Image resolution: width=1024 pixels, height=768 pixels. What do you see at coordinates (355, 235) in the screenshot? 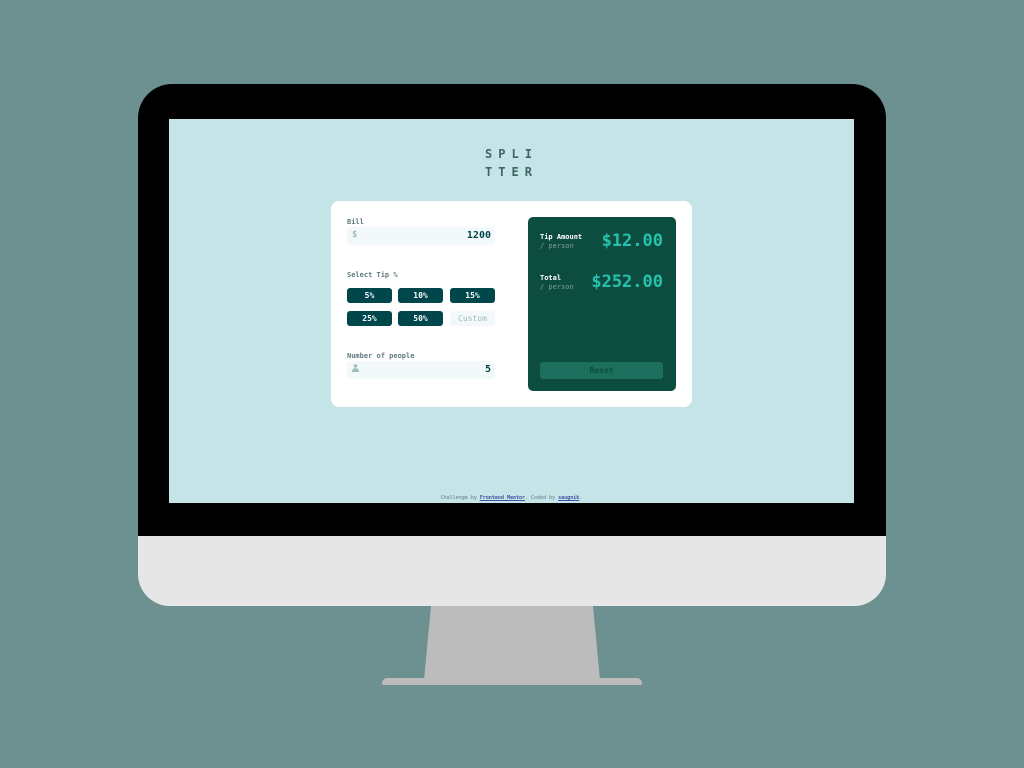
I see `dollar-icon: $` at bounding box center [355, 235].